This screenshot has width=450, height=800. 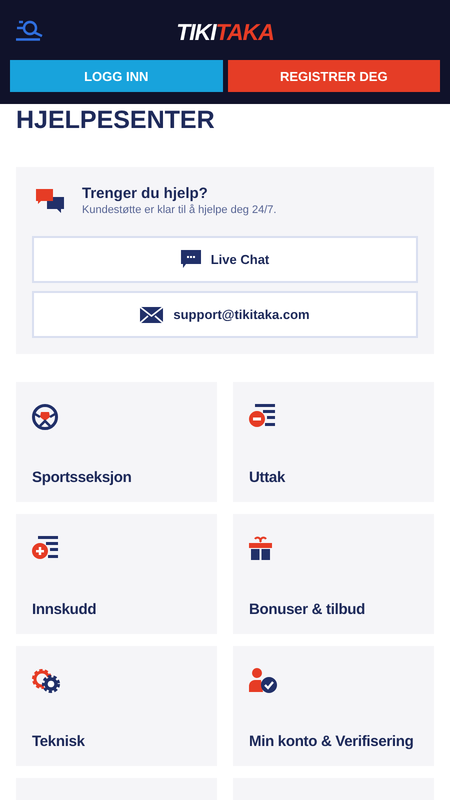 I want to click on category-label: Sportsseksjon, so click(x=82, y=477).